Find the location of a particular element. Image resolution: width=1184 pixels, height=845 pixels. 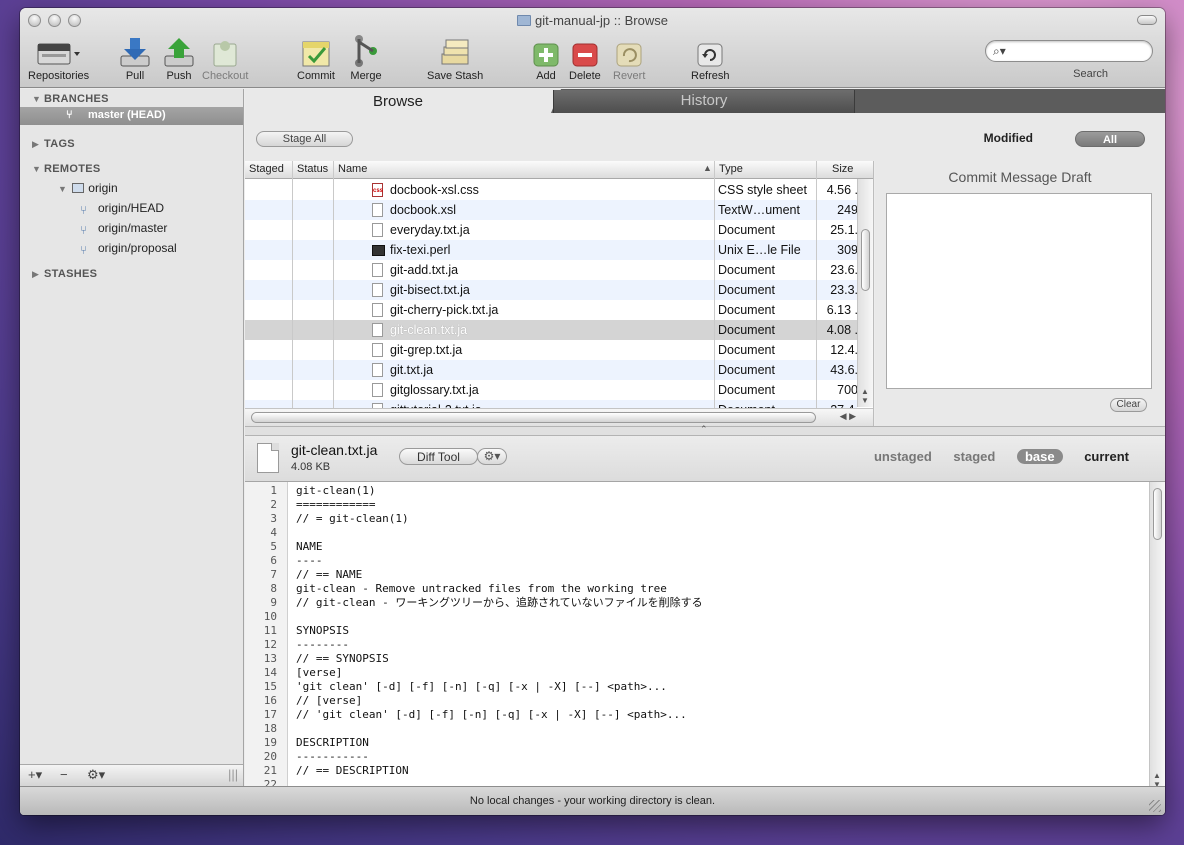

refresh-button: Refresh is located at coordinates (710, 58).